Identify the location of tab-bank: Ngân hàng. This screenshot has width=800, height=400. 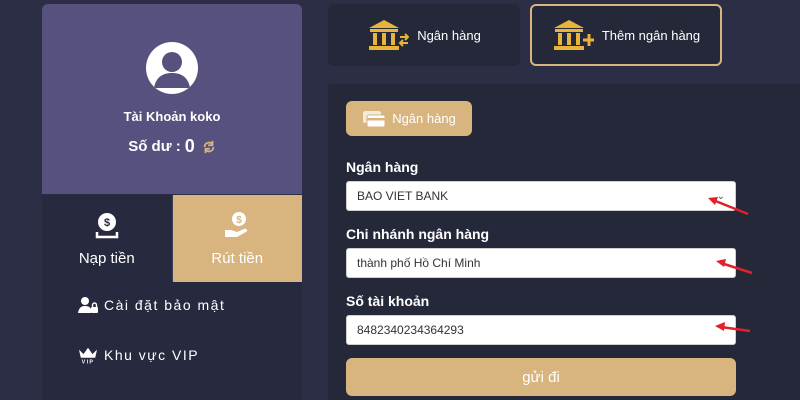
(424, 35).